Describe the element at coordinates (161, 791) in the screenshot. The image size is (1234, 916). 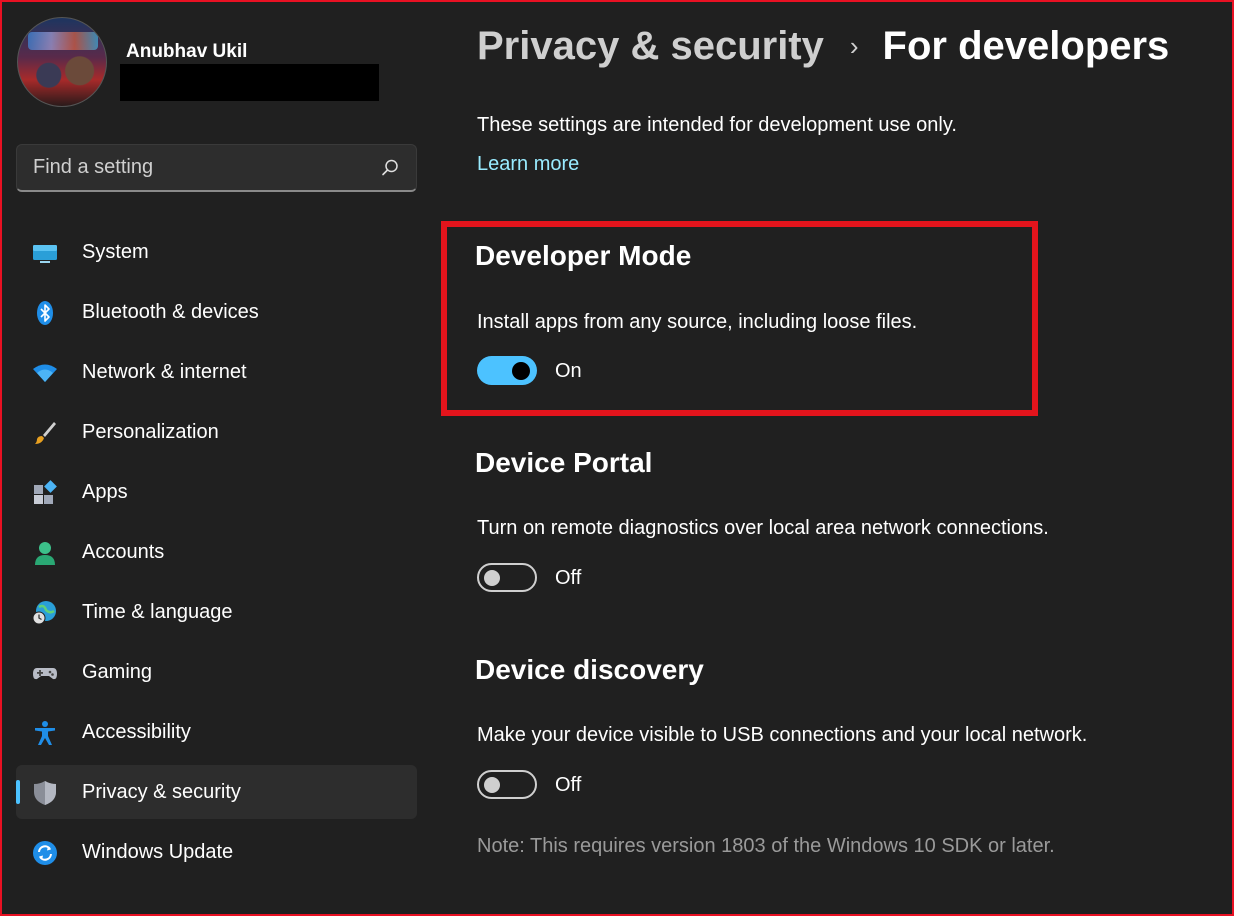
I see `sidebar-item-label: Privacy & security` at that location.